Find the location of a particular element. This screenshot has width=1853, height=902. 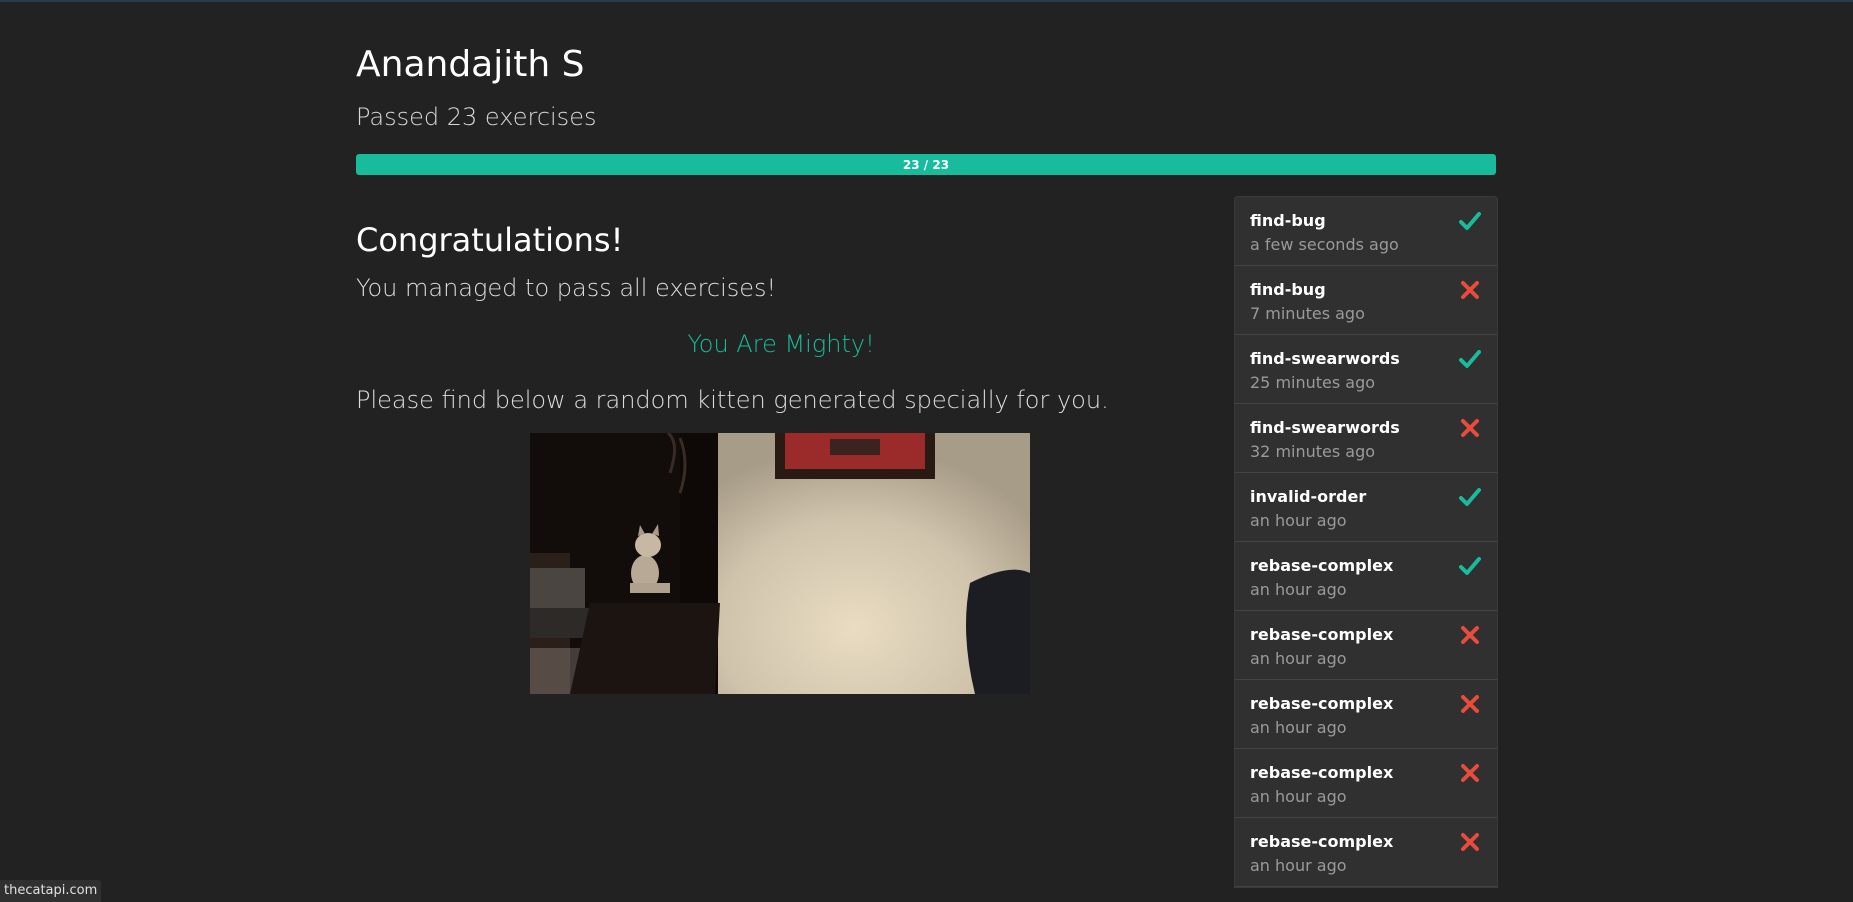

progress-fill: 23 / 23 is located at coordinates (926, 164).